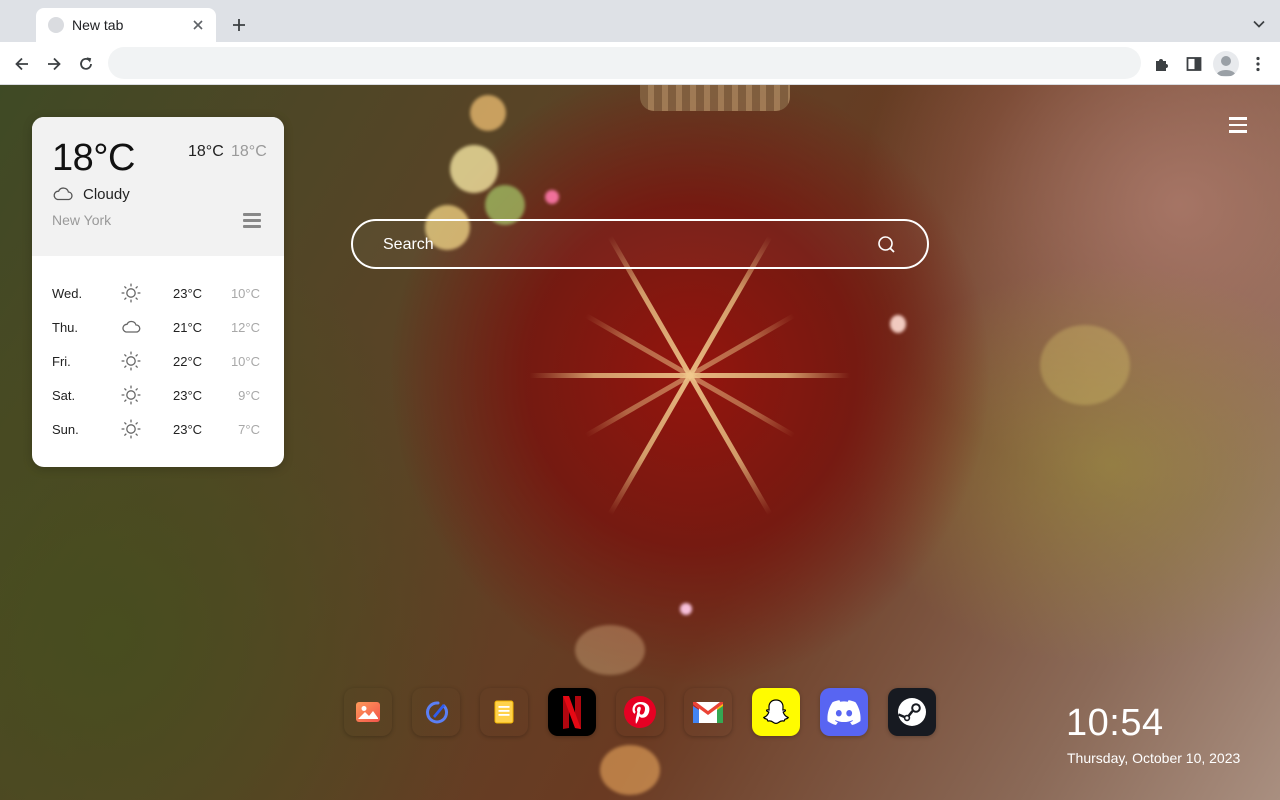  Describe the element at coordinates (158, 430) in the screenshot. I see `forecast-row: Sun. 23°C 7°C` at that location.